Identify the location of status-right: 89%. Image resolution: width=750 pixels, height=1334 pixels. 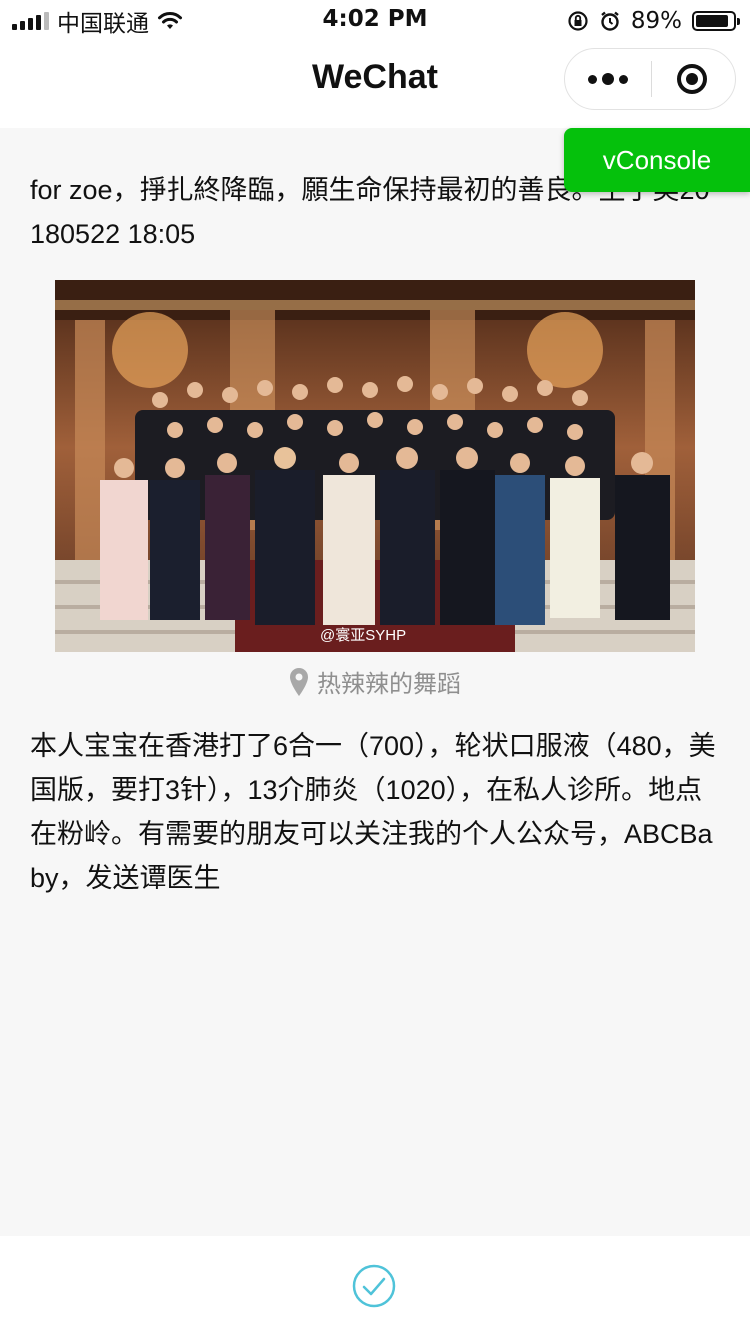
(653, 21).